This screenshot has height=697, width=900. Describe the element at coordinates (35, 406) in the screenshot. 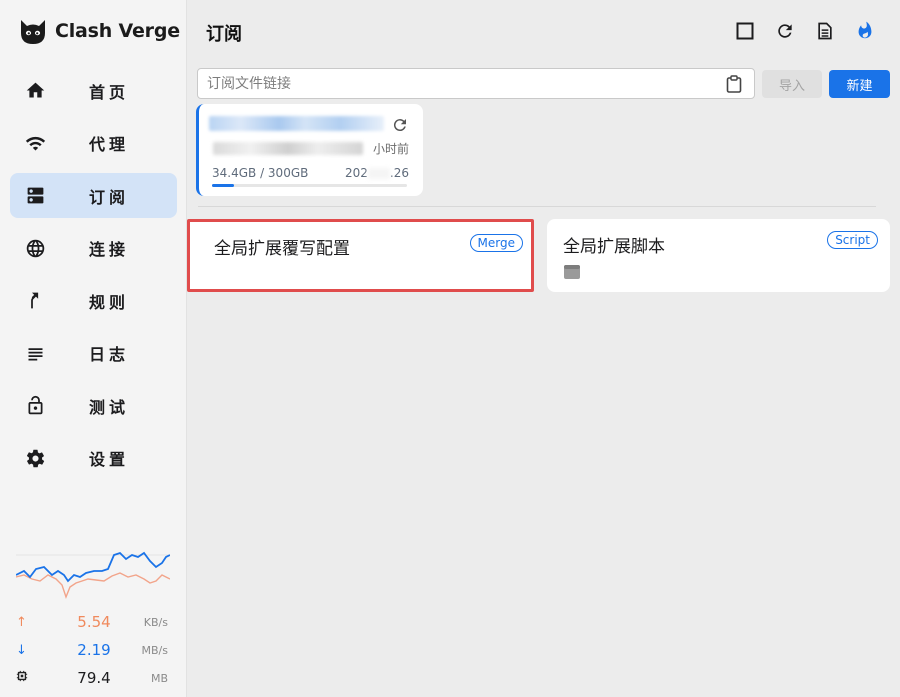

I see `lock-icon` at that location.